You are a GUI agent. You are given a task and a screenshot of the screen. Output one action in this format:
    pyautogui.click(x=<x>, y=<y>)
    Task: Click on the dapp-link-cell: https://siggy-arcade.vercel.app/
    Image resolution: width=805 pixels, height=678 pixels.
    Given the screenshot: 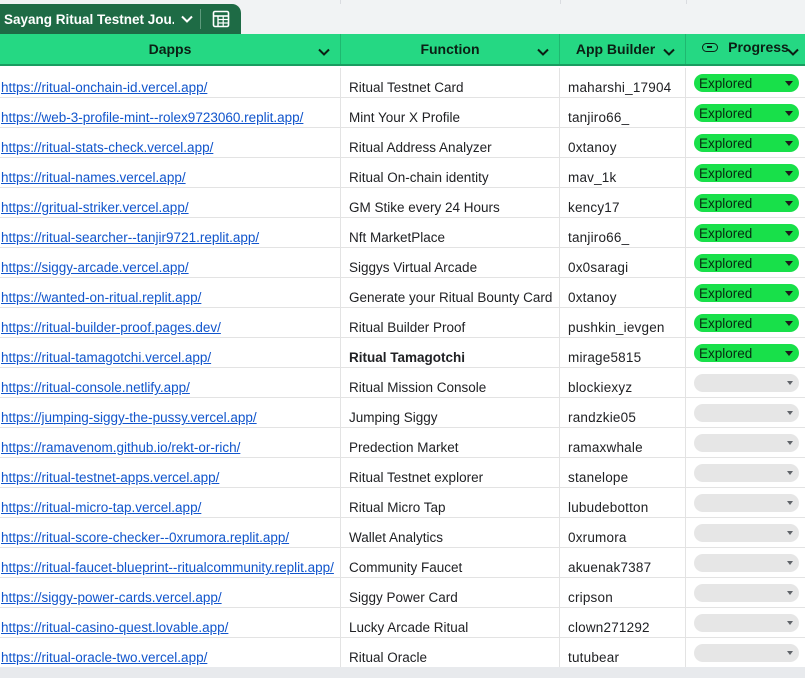 What is the action you would take?
    pyautogui.click(x=170, y=263)
    